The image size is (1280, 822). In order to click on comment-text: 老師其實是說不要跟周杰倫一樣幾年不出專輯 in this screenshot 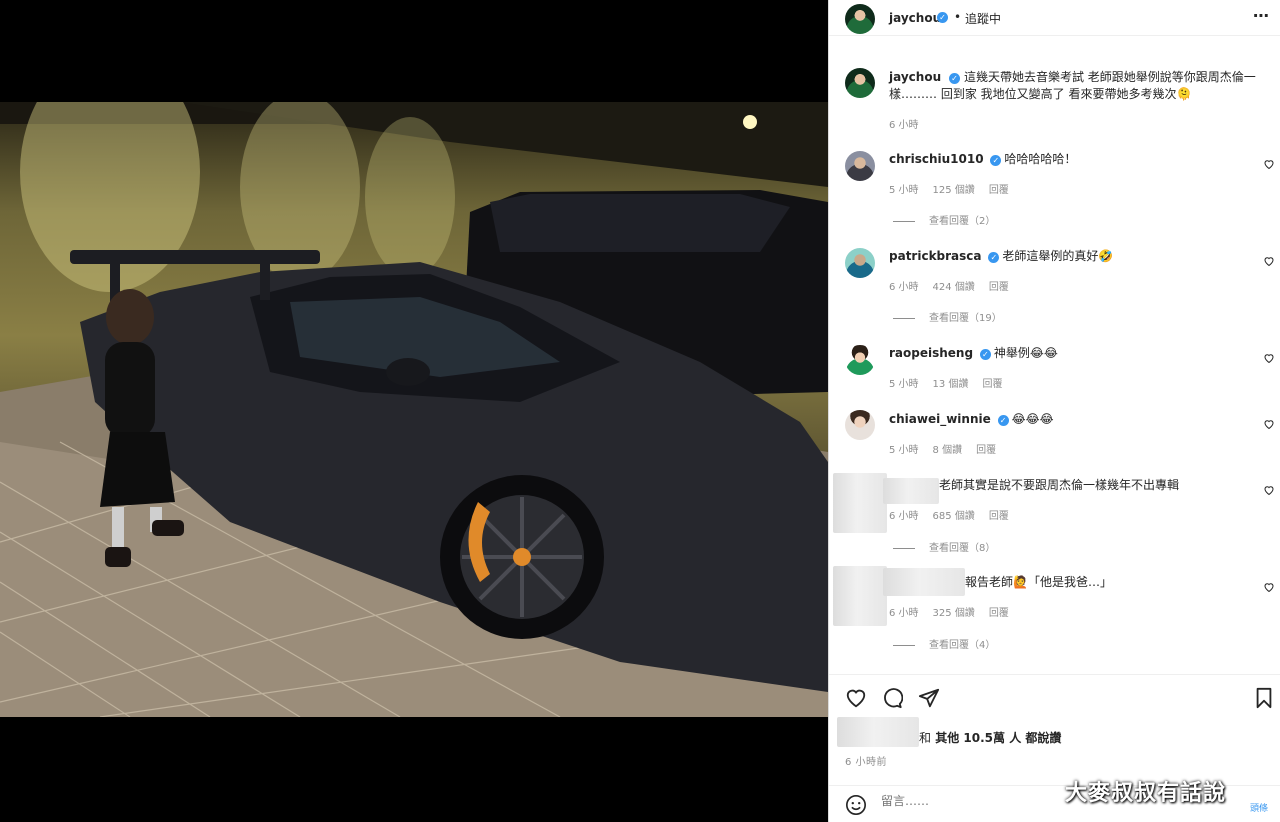, I will do `click(1059, 485)`.